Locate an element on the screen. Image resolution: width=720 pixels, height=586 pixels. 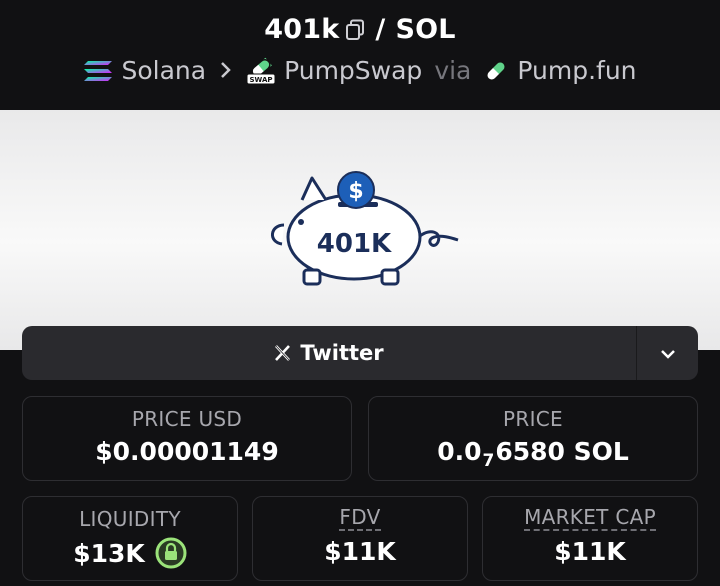
fdv-label: FDV is located at coordinates (360, 519).